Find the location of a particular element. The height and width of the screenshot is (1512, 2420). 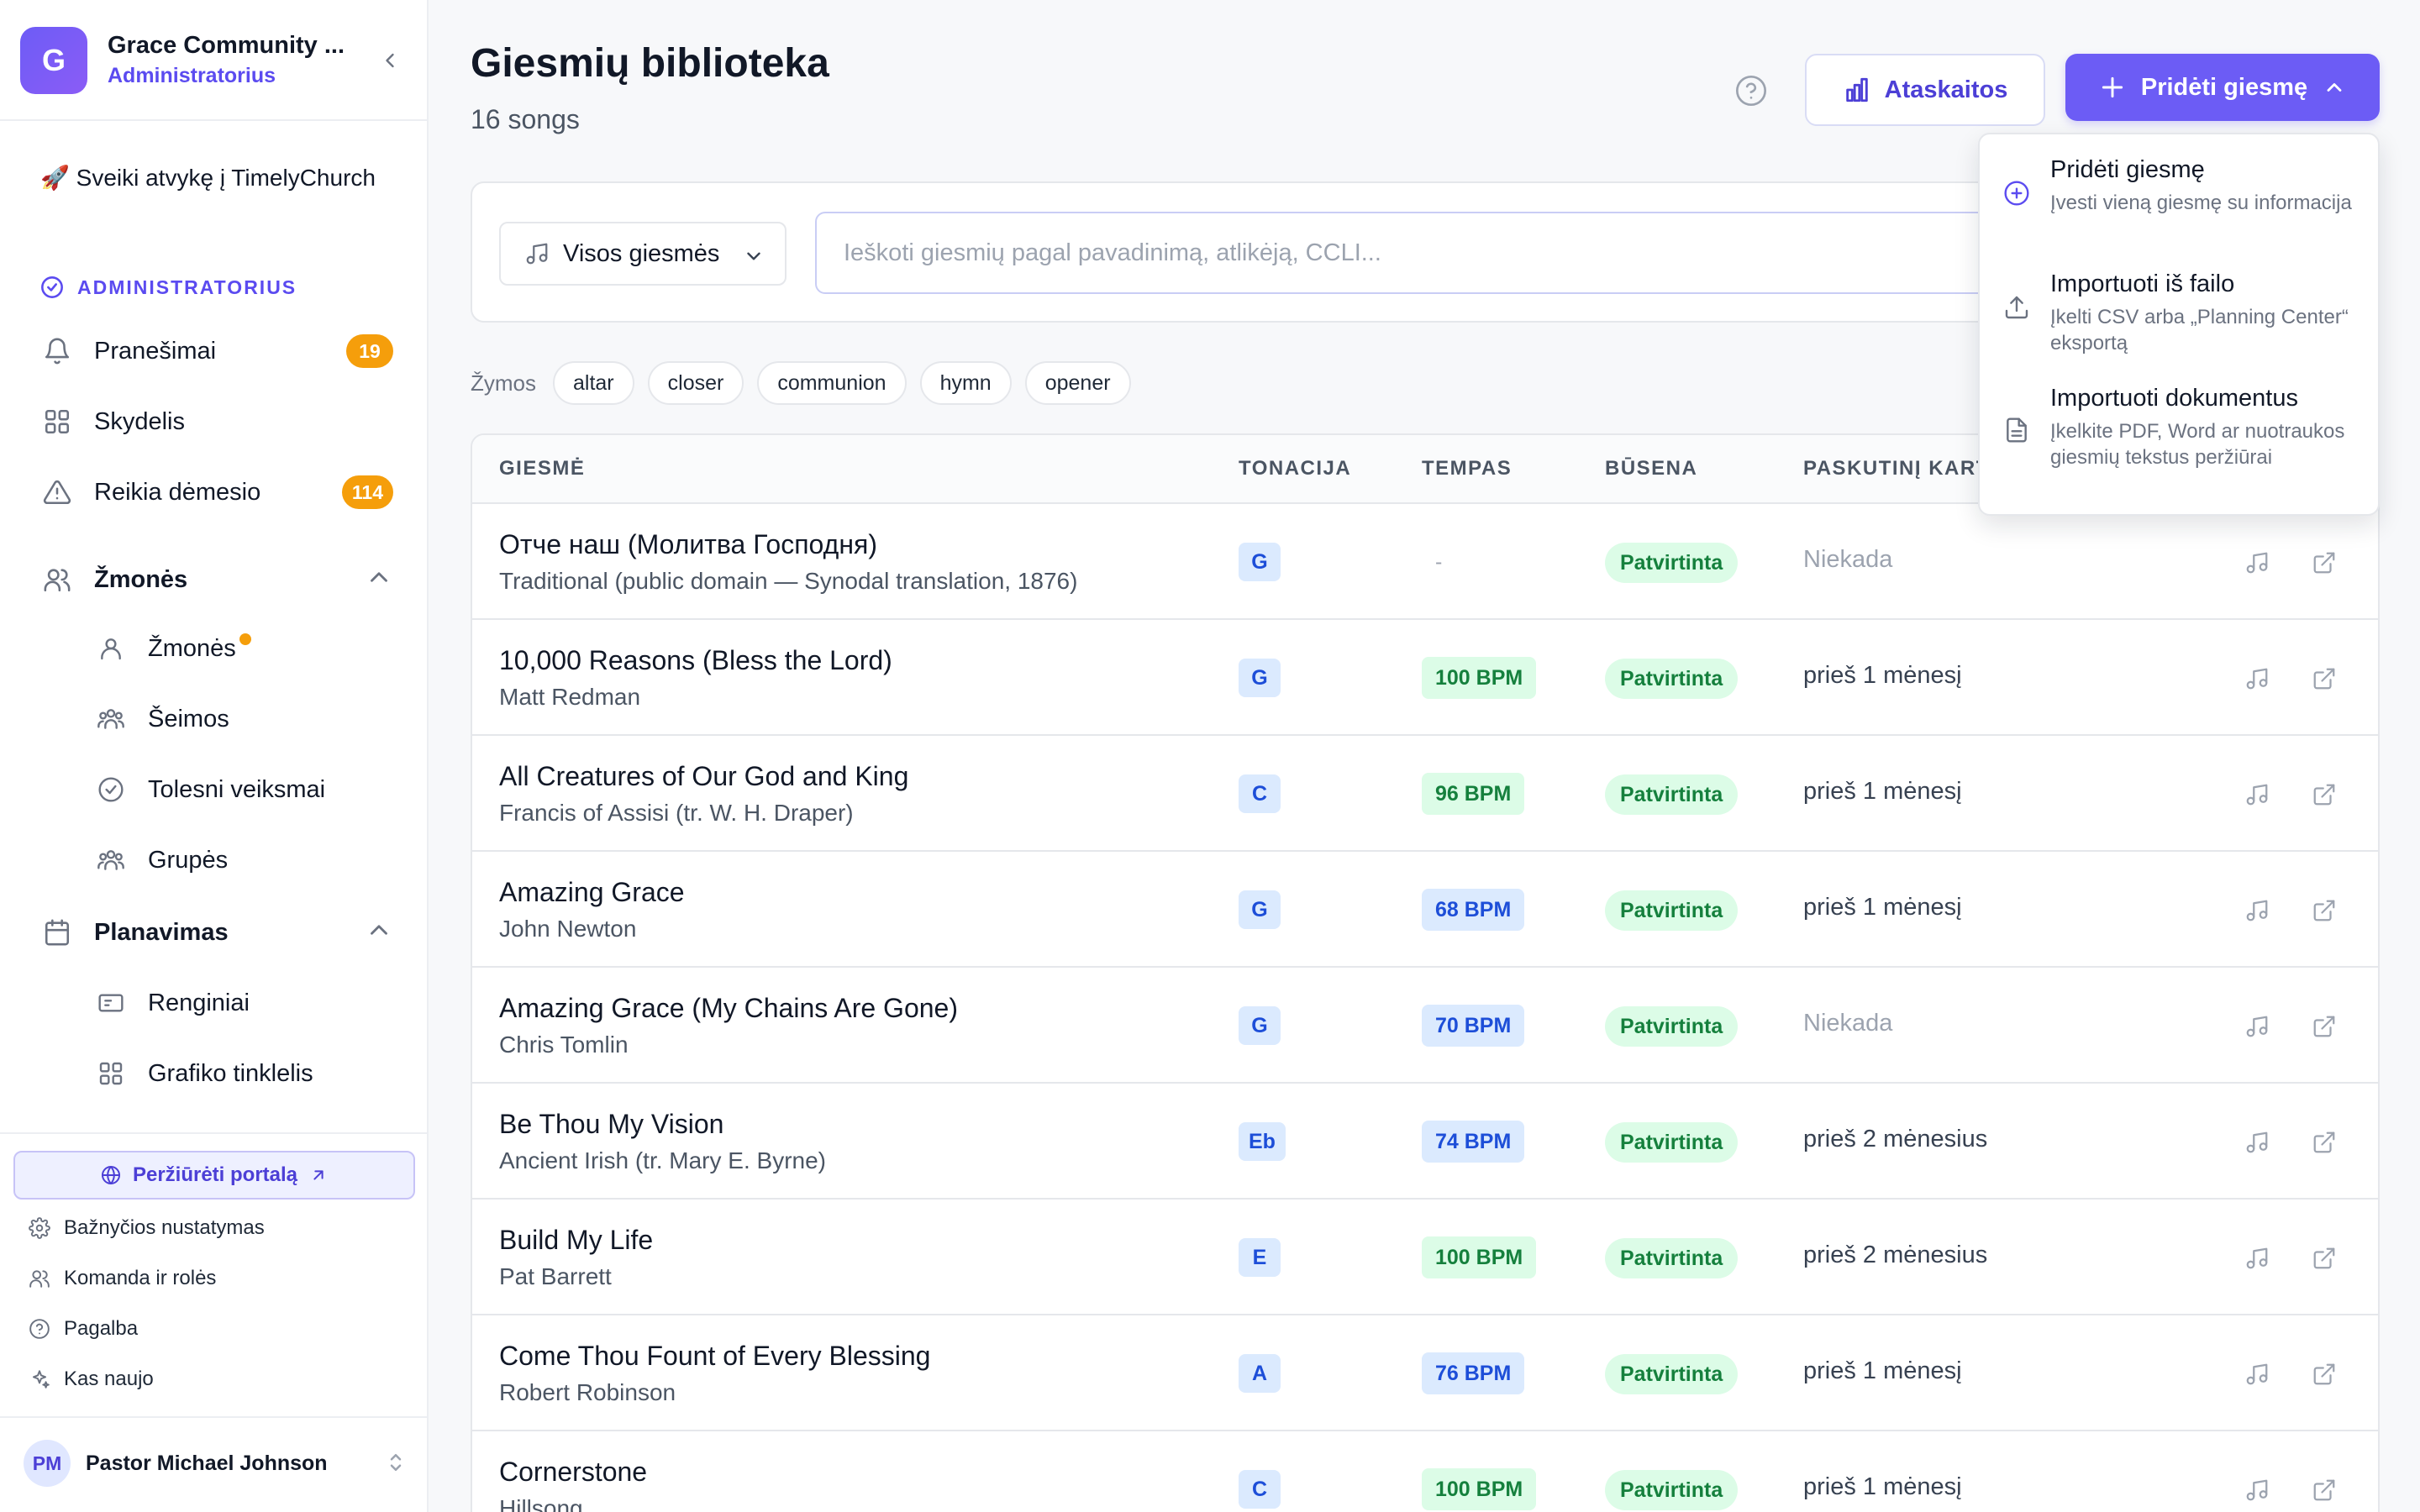

ticket-icon is located at coordinates (111, 1003).